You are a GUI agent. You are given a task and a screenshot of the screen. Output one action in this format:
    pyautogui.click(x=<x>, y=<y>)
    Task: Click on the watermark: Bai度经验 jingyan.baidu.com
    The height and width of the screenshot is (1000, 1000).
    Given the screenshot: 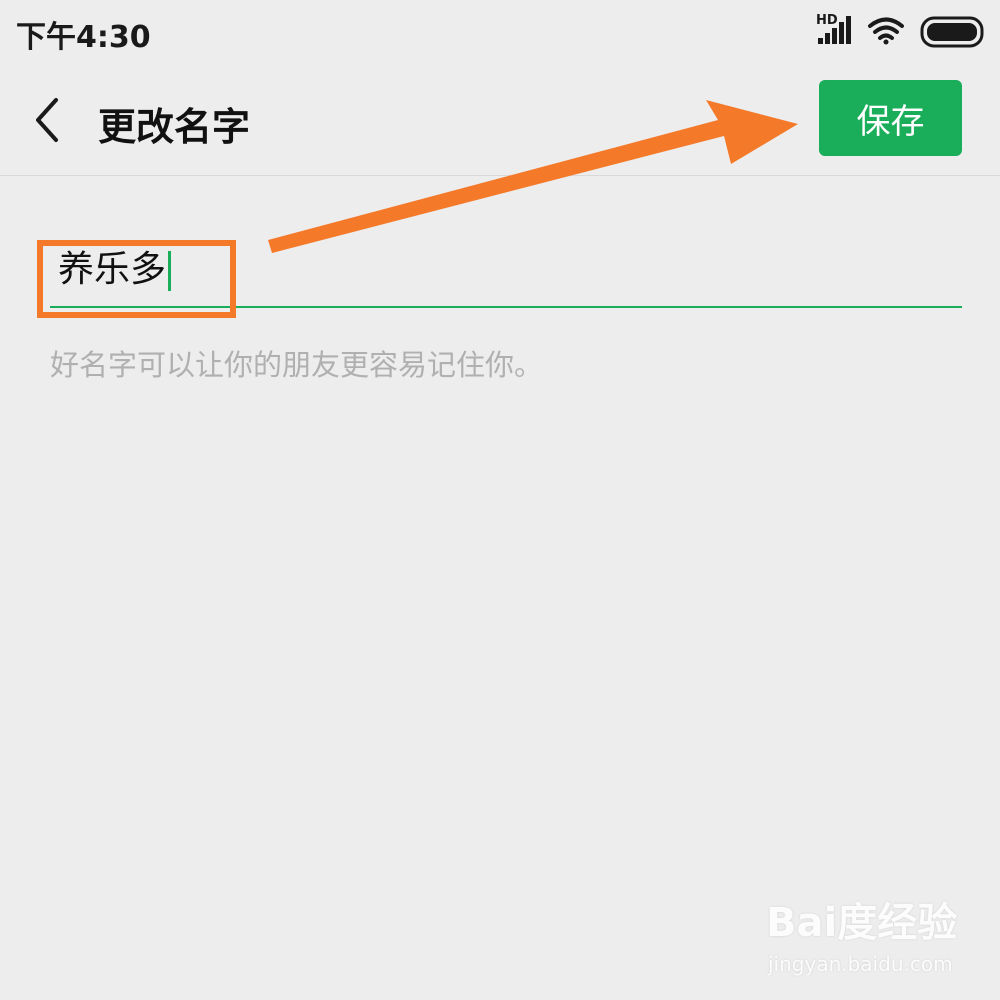 What is the action you would take?
    pyautogui.click(x=860, y=936)
    